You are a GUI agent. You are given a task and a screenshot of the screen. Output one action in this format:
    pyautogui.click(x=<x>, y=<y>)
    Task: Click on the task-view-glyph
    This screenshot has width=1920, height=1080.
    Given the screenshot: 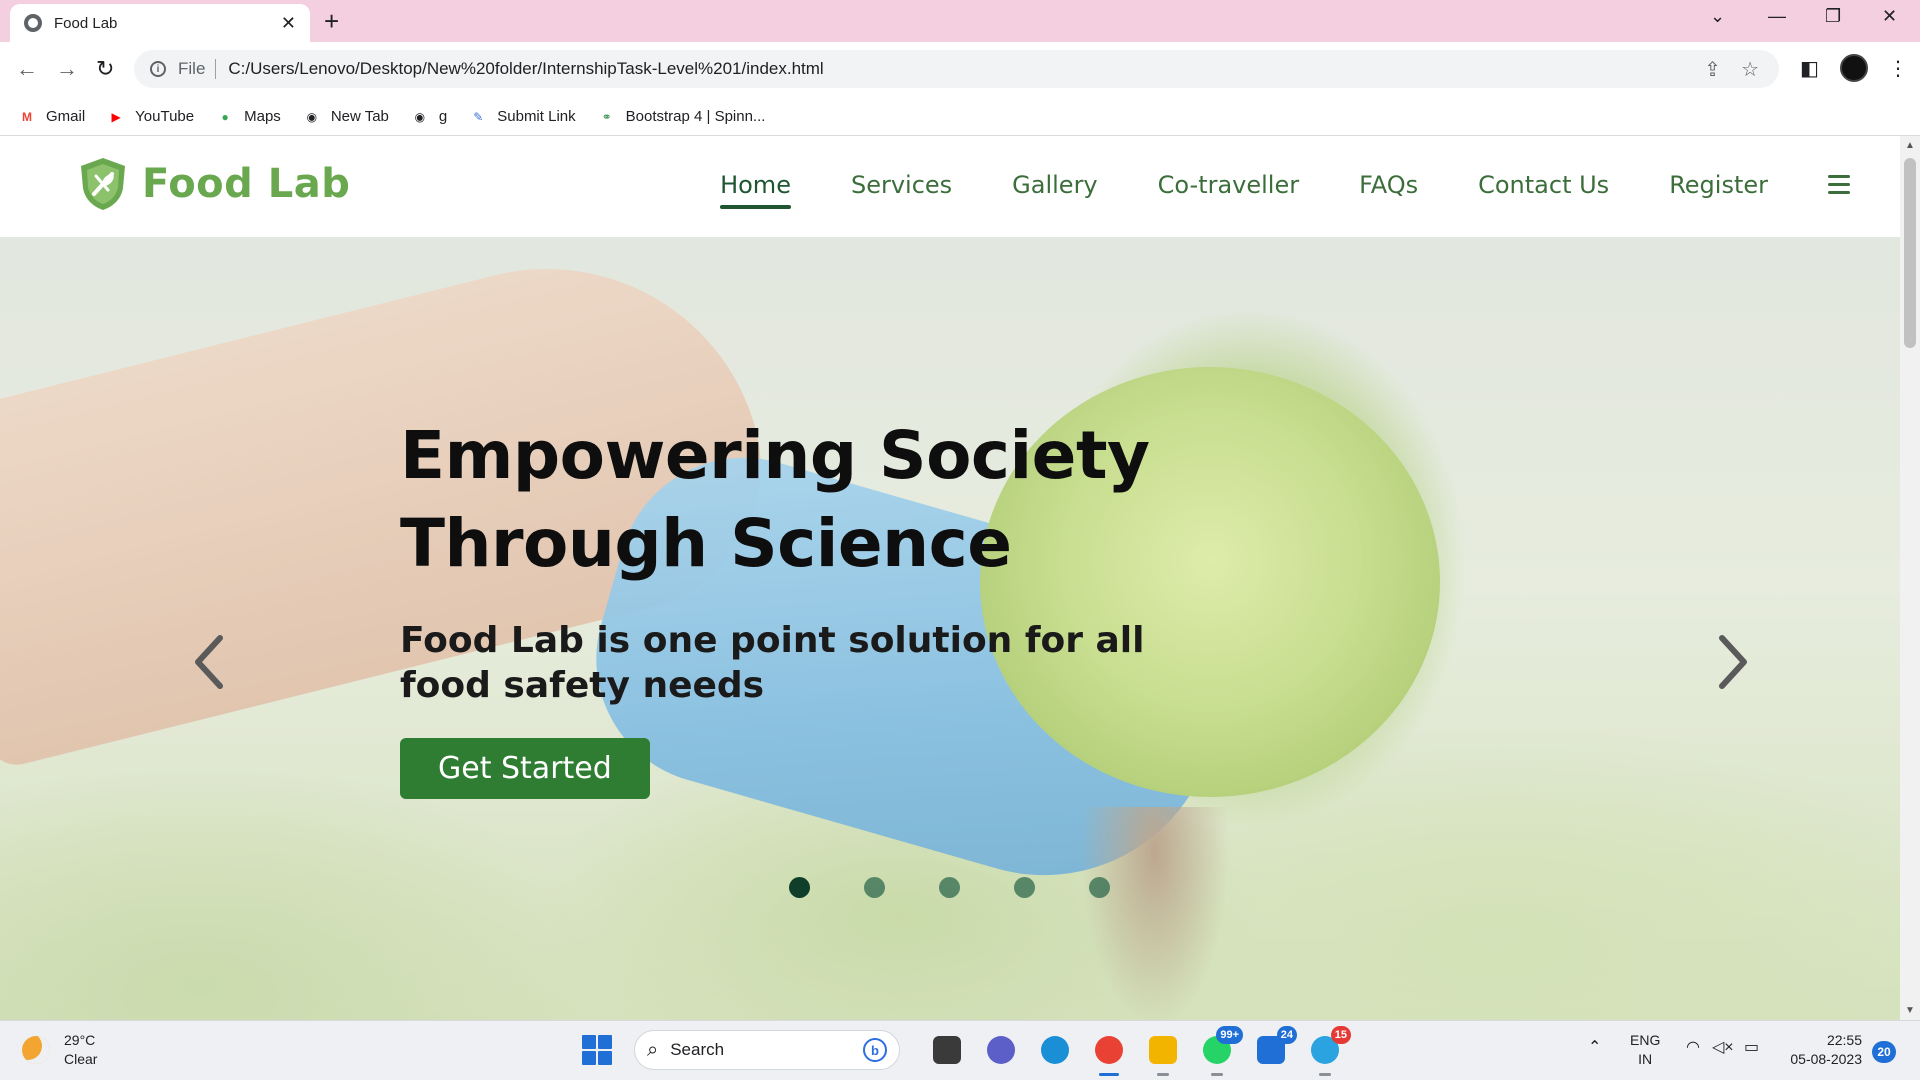 What is the action you would take?
    pyautogui.click(x=947, y=1050)
    